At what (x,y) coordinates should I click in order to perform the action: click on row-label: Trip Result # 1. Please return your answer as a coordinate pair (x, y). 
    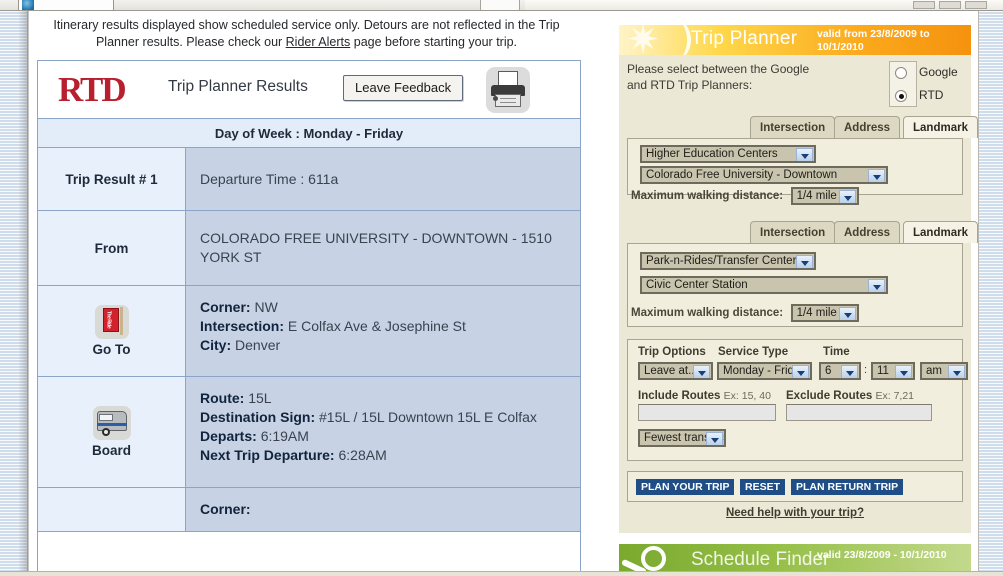
    Looking at the image, I should click on (112, 179).